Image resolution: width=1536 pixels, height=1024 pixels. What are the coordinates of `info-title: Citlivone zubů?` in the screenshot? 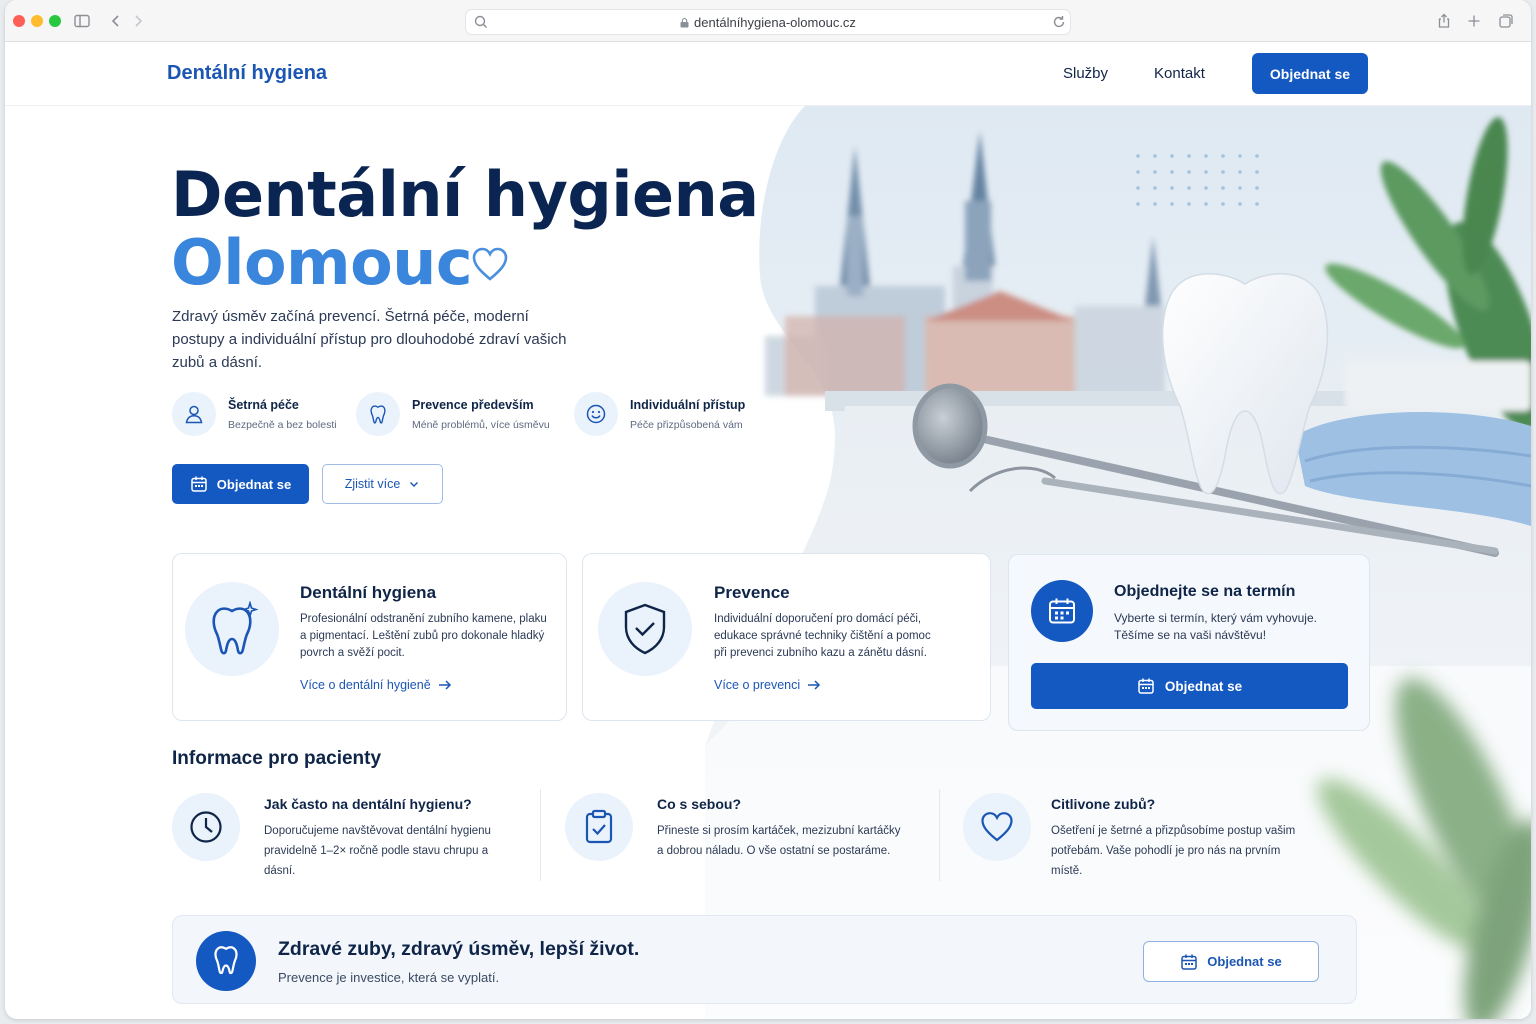 It's located at (1103, 804).